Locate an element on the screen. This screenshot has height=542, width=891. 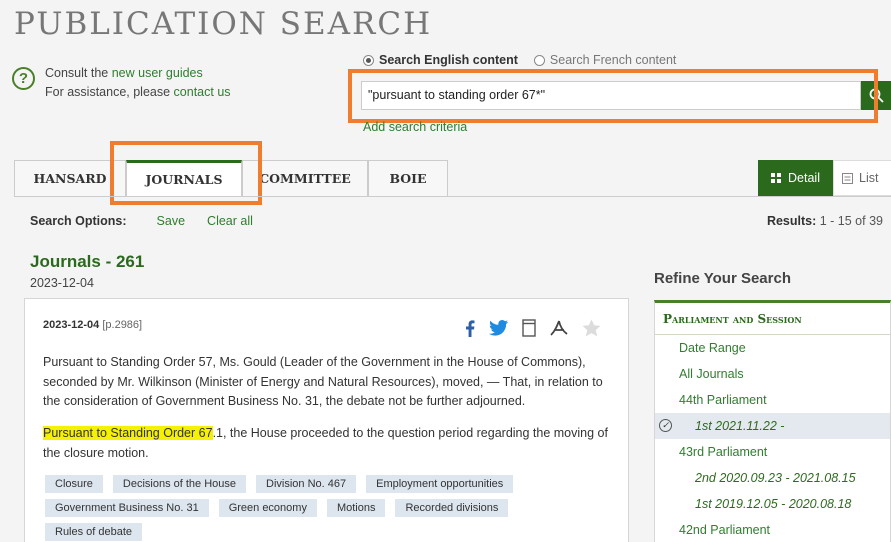
results-count: Results: 1 - 15 of 39 is located at coordinates (825, 221).